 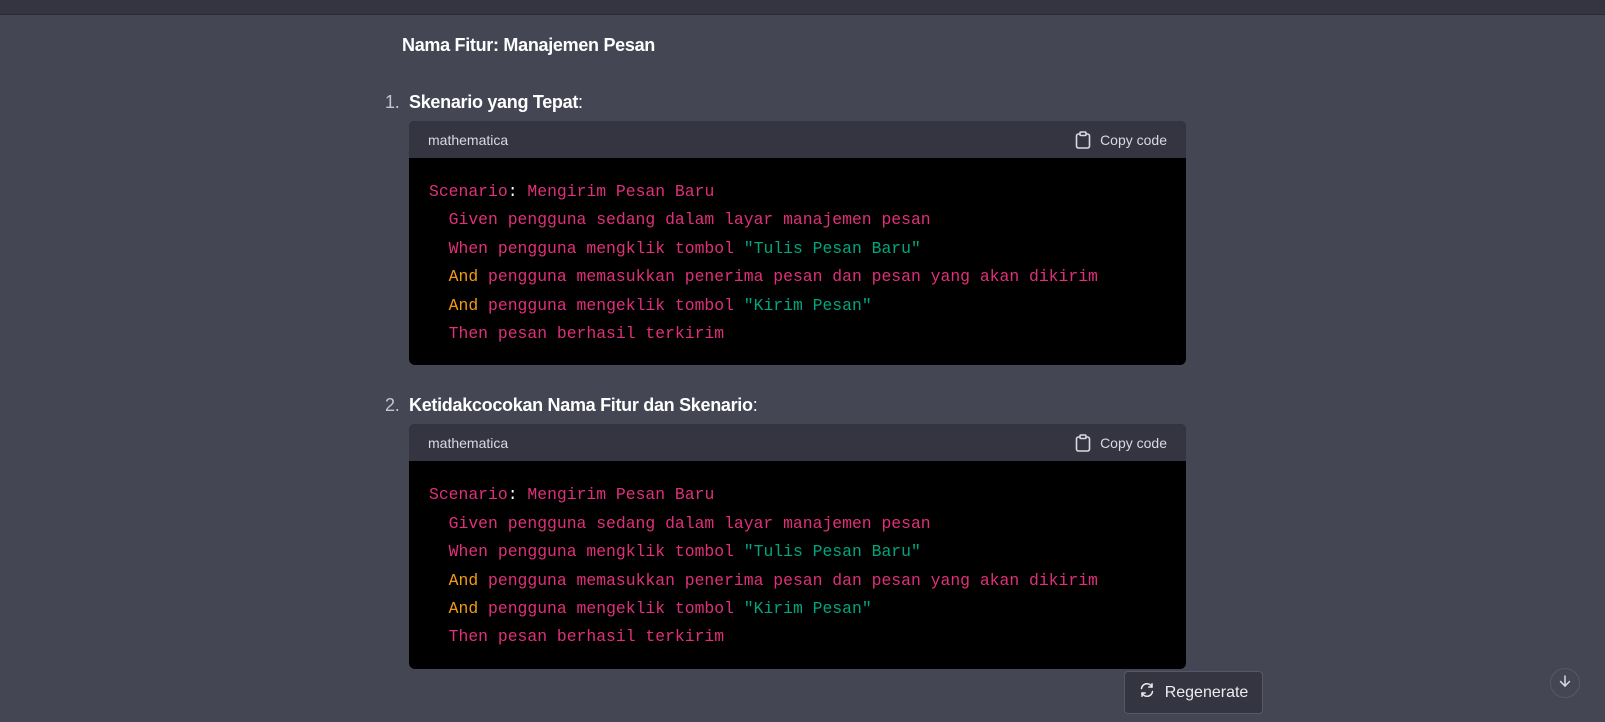 What do you see at coordinates (1206, 692) in the screenshot?
I see `regenerate-label: Regenerate` at bounding box center [1206, 692].